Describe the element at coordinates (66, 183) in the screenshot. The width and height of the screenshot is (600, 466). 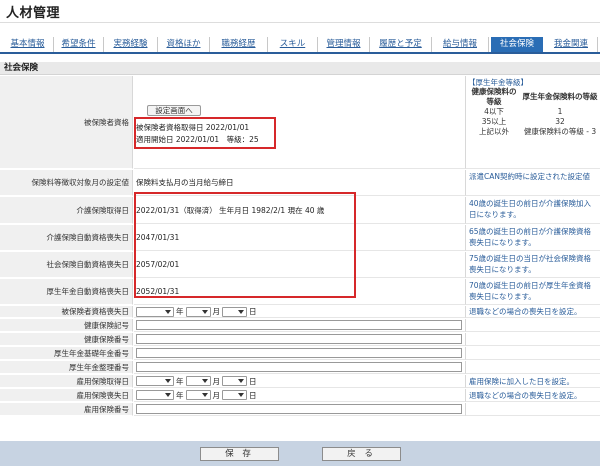
I see `base-month-label: 保険料等徴収対象月の設定値` at that location.